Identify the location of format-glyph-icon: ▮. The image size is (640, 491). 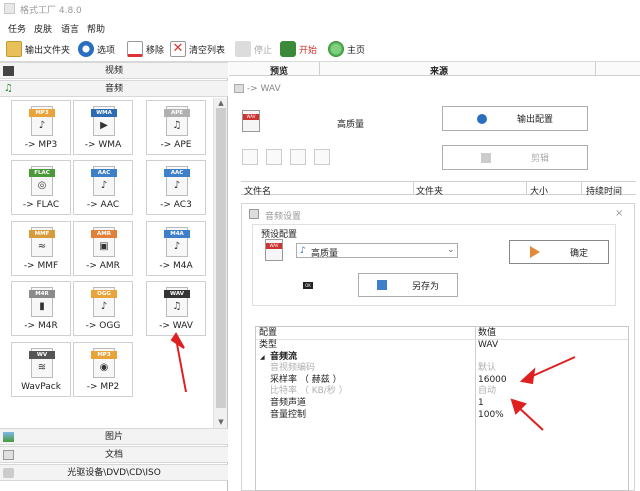
(42, 306).